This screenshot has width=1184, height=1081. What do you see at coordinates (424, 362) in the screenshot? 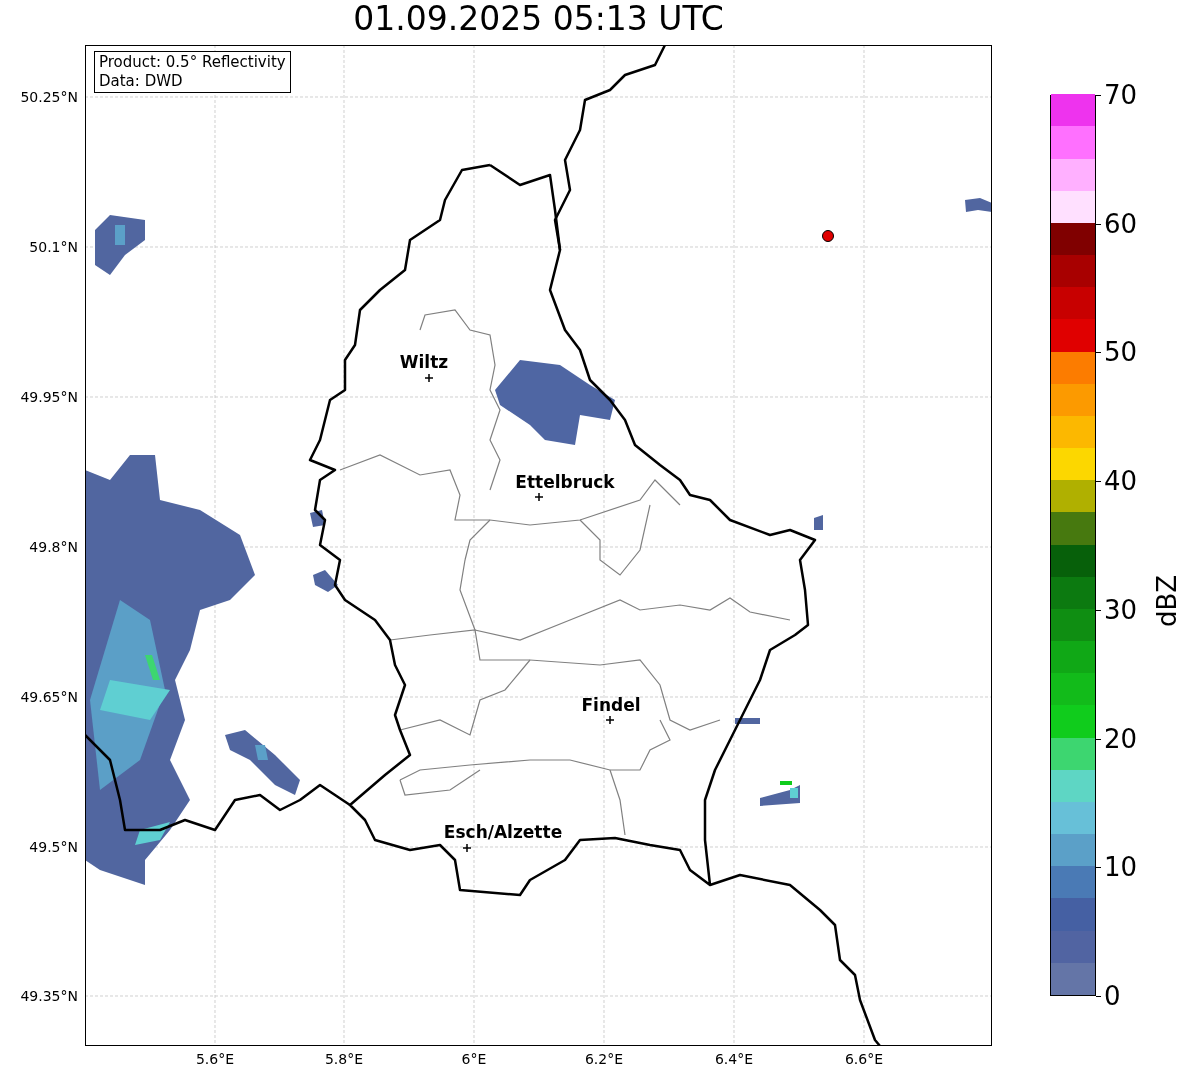
I see `city-label: Wiltz` at bounding box center [424, 362].